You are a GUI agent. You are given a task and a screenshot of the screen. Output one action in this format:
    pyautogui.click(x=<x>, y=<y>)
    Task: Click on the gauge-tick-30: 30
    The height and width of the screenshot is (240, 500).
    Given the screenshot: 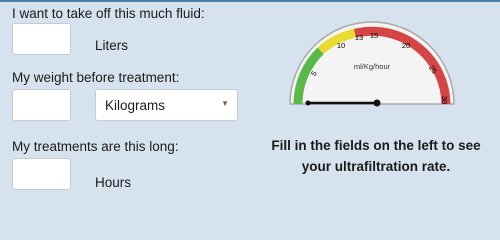 What is the action you would take?
    pyautogui.click(x=444, y=100)
    